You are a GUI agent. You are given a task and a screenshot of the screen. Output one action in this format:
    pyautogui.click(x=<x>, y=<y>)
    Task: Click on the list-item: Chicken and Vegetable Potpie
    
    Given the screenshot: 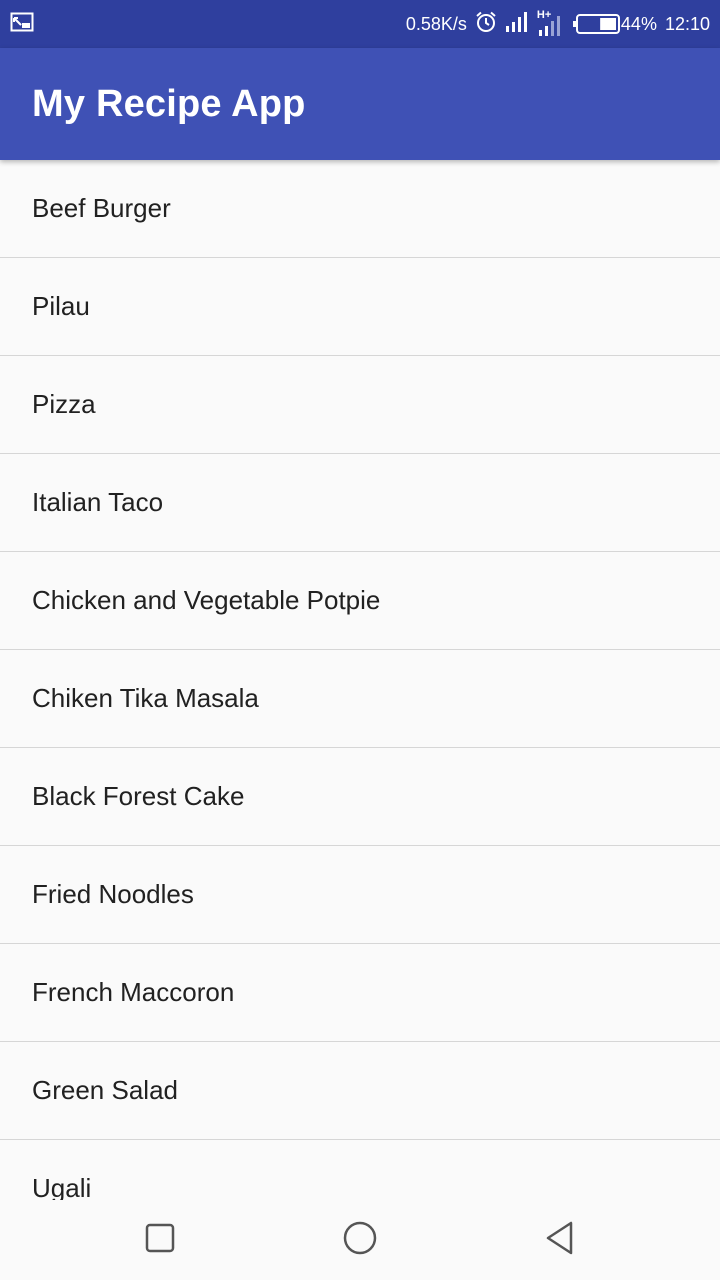 What is the action you would take?
    pyautogui.click(x=360, y=601)
    